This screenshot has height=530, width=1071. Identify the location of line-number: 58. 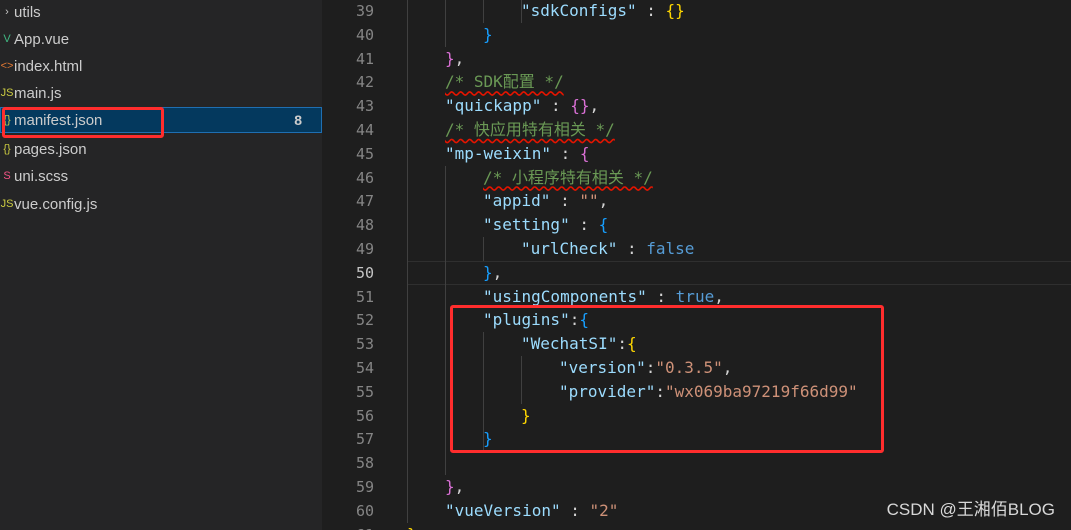
(364, 463).